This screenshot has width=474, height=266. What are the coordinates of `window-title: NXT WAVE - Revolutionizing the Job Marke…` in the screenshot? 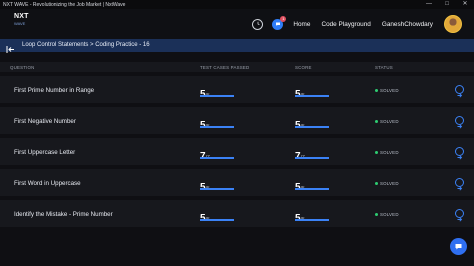 It's located at (64, 4).